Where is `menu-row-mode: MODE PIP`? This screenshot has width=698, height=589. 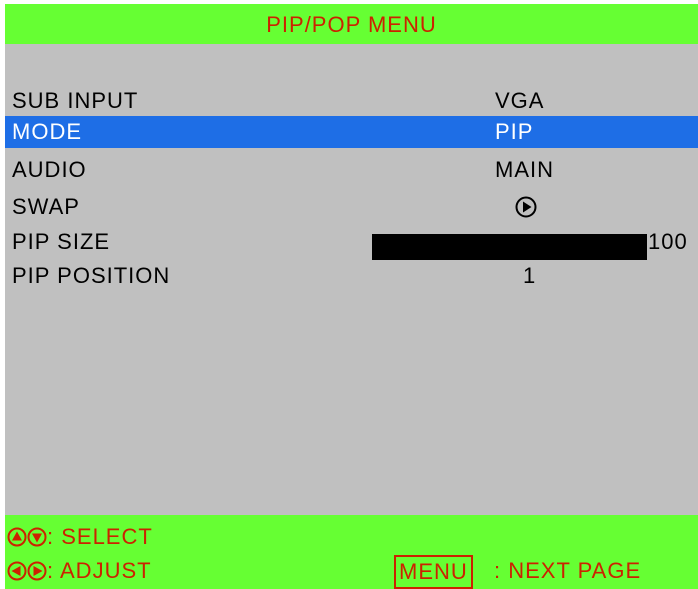
menu-row-mode: MODE PIP is located at coordinates (351, 132).